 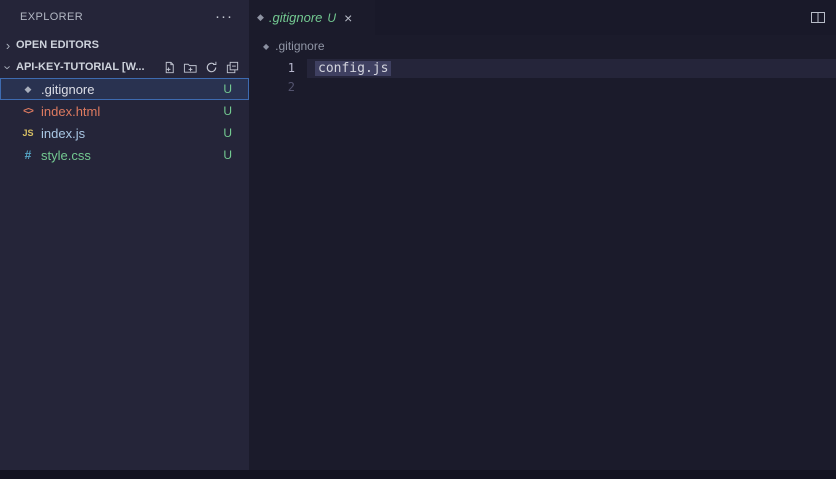 I want to click on close-icon: ×, so click(x=348, y=18).